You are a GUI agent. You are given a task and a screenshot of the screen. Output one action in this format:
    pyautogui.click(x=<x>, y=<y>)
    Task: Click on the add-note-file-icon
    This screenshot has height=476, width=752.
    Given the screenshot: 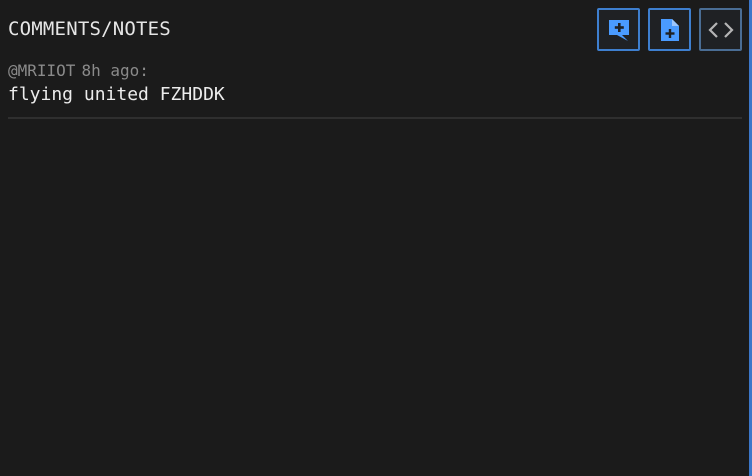 What is the action you would take?
    pyautogui.click(x=670, y=30)
    